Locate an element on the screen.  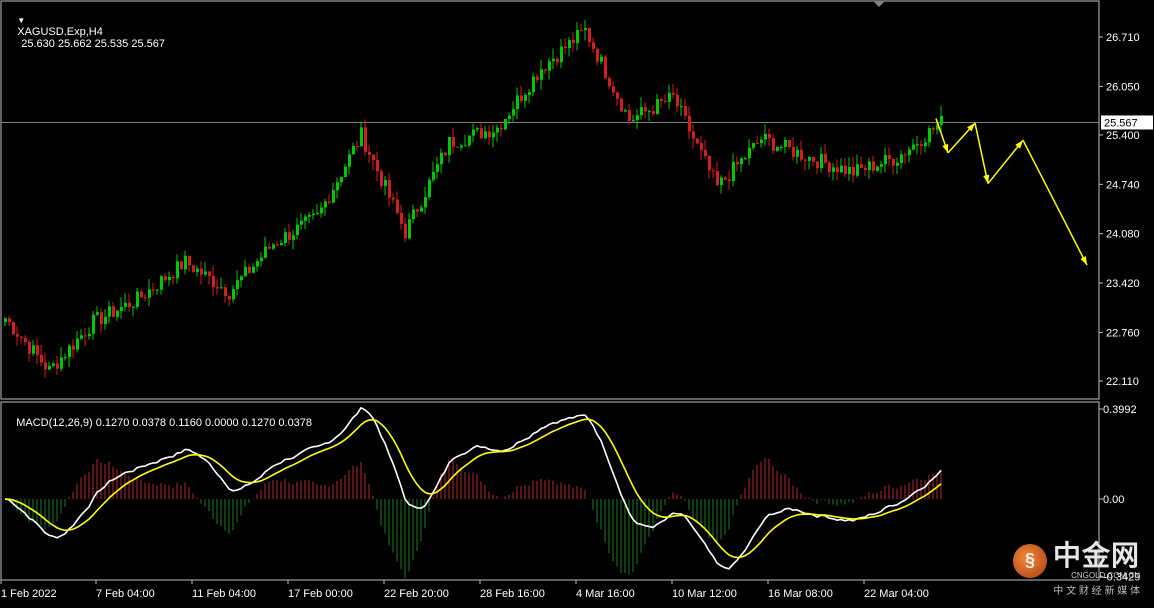
forecast-arrowhead-icon is located at coordinates (1083, 261).